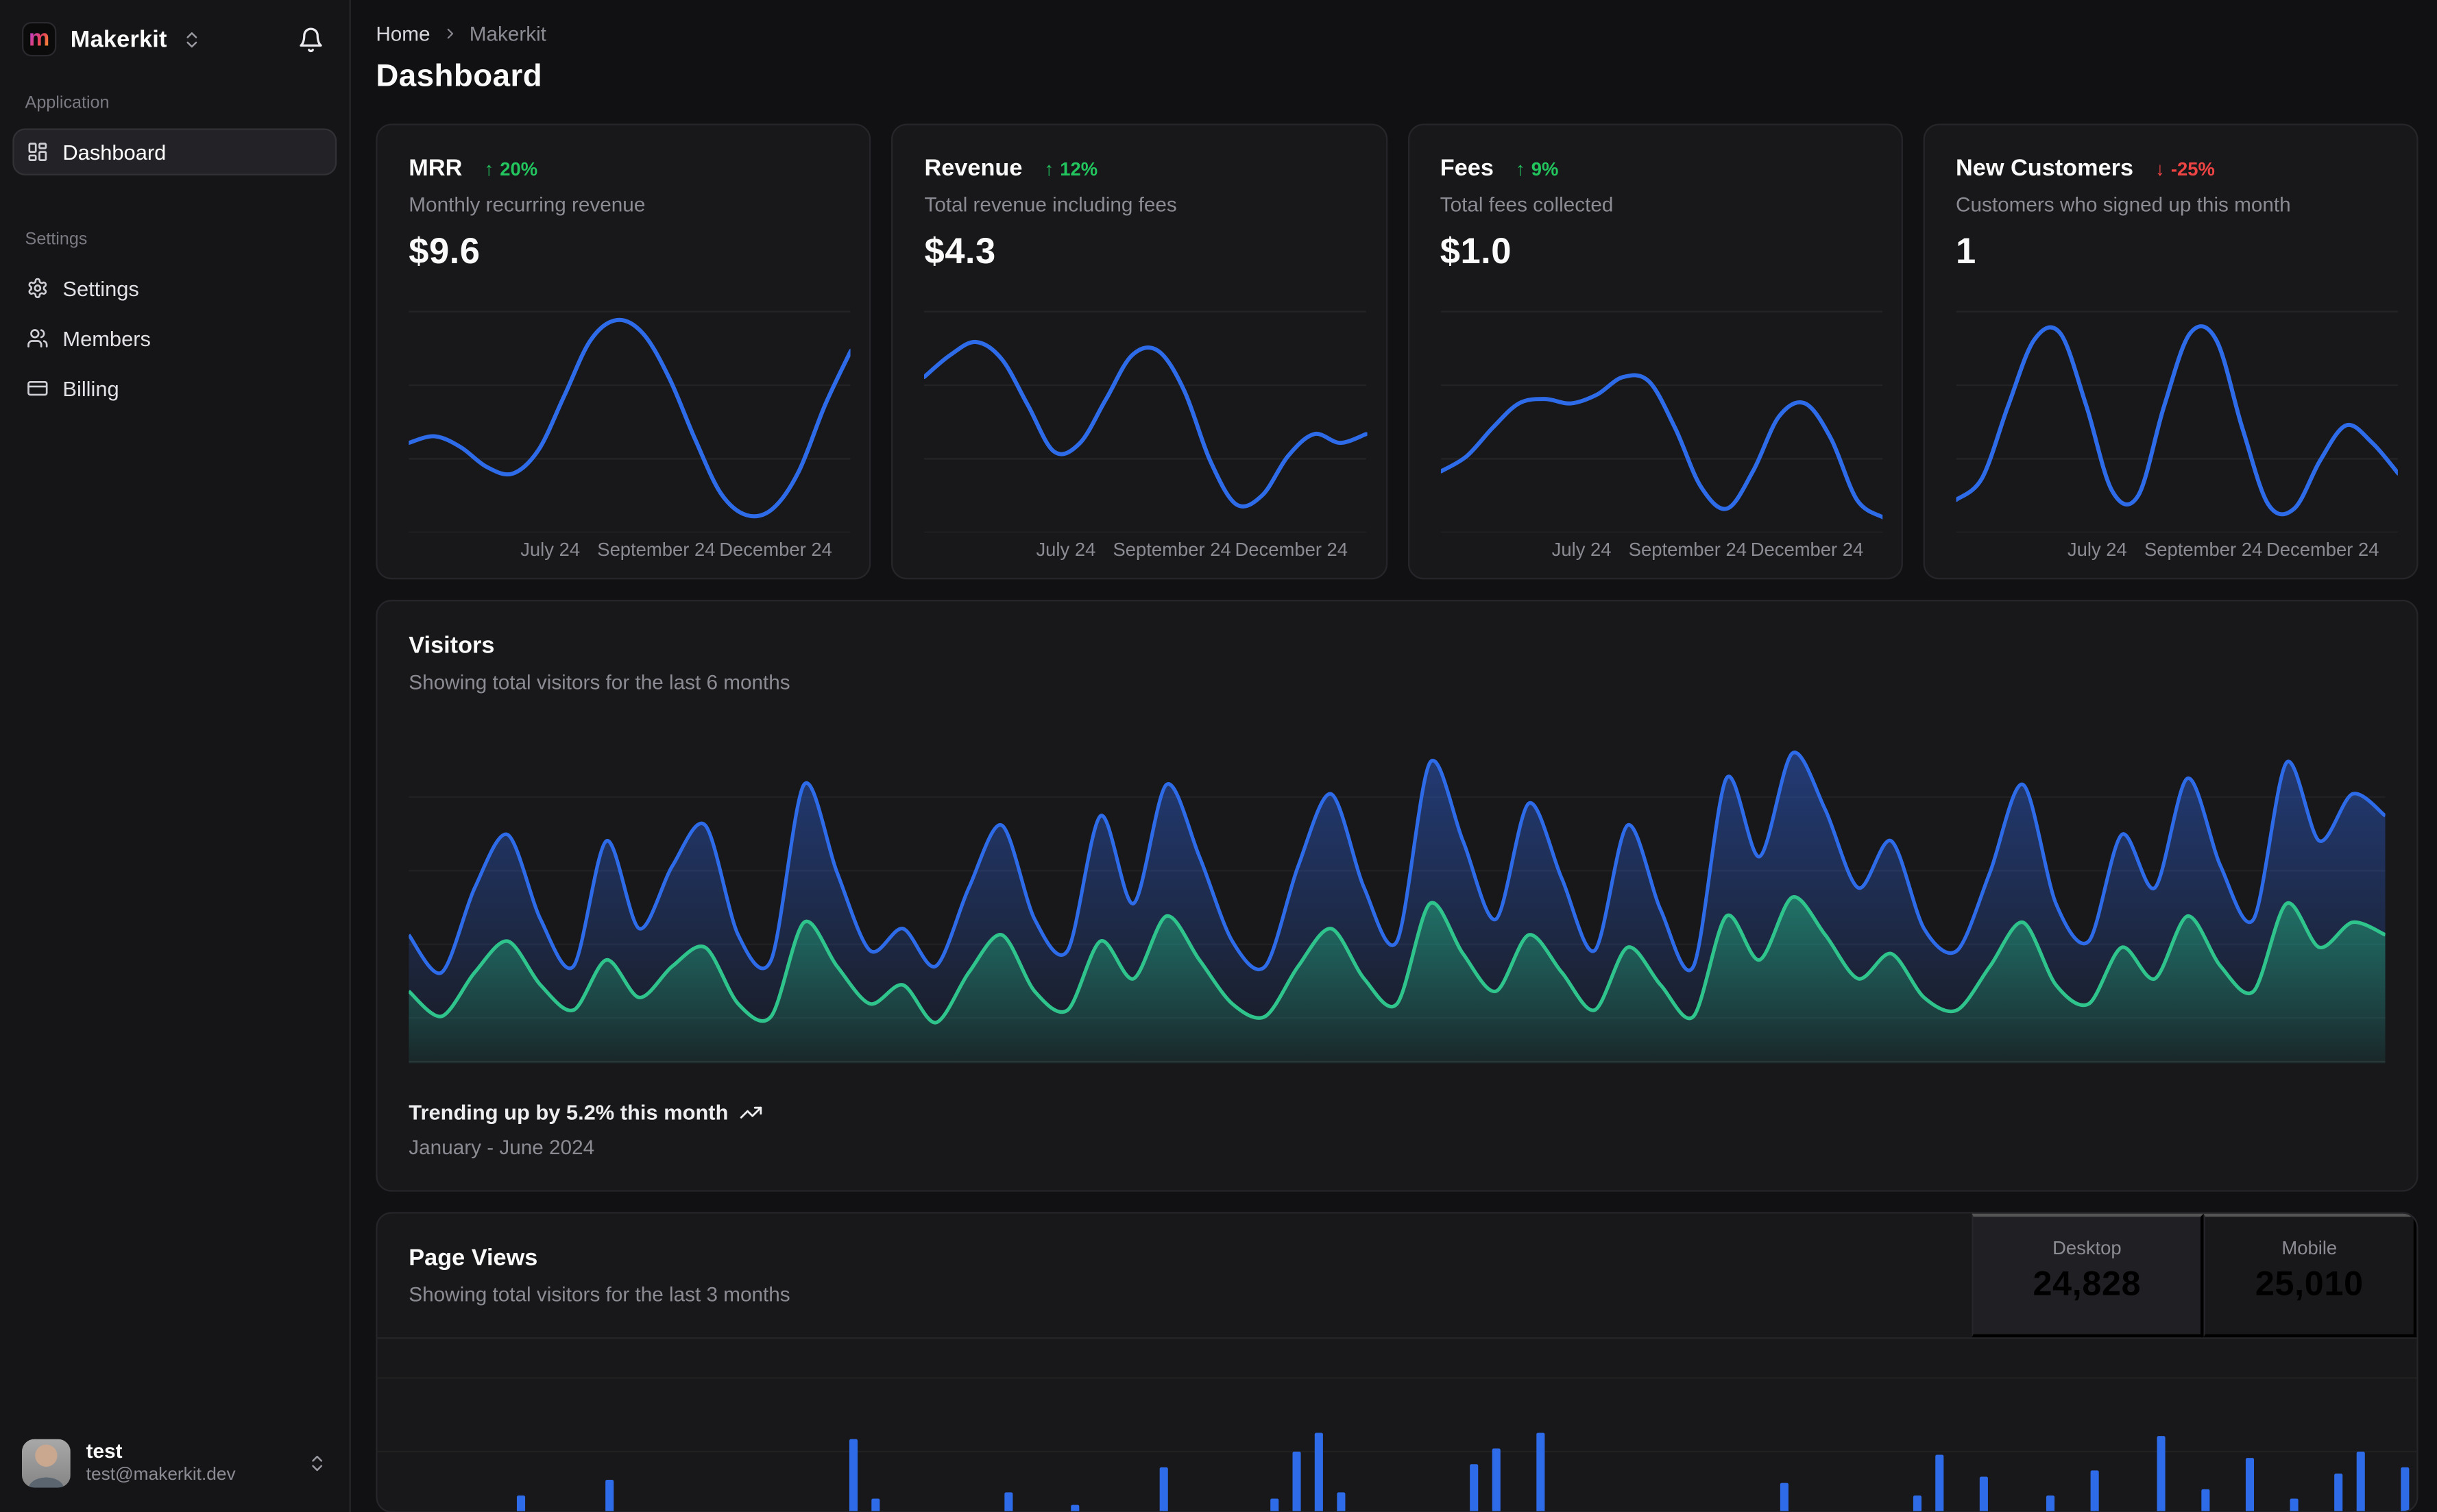  I want to click on notifications-button, so click(311, 39).